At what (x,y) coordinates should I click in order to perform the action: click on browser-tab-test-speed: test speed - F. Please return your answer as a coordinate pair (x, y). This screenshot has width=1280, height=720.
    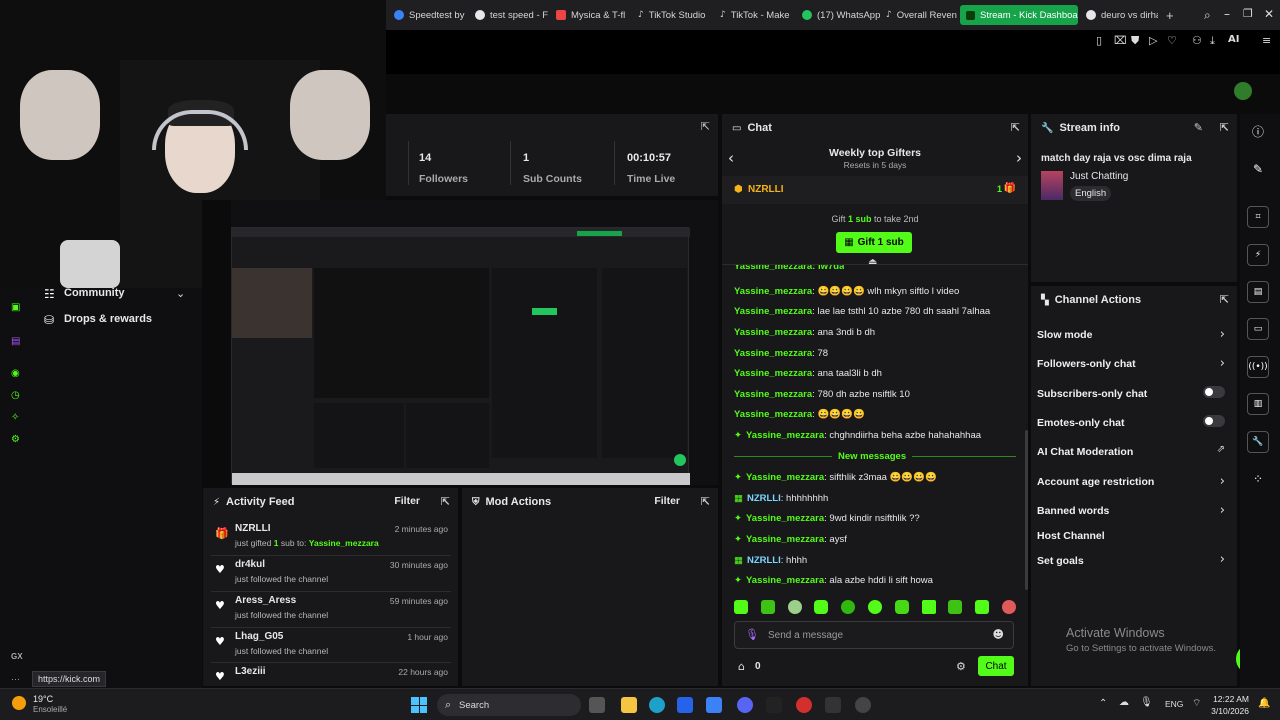
    Looking at the image, I should click on (510, 15).